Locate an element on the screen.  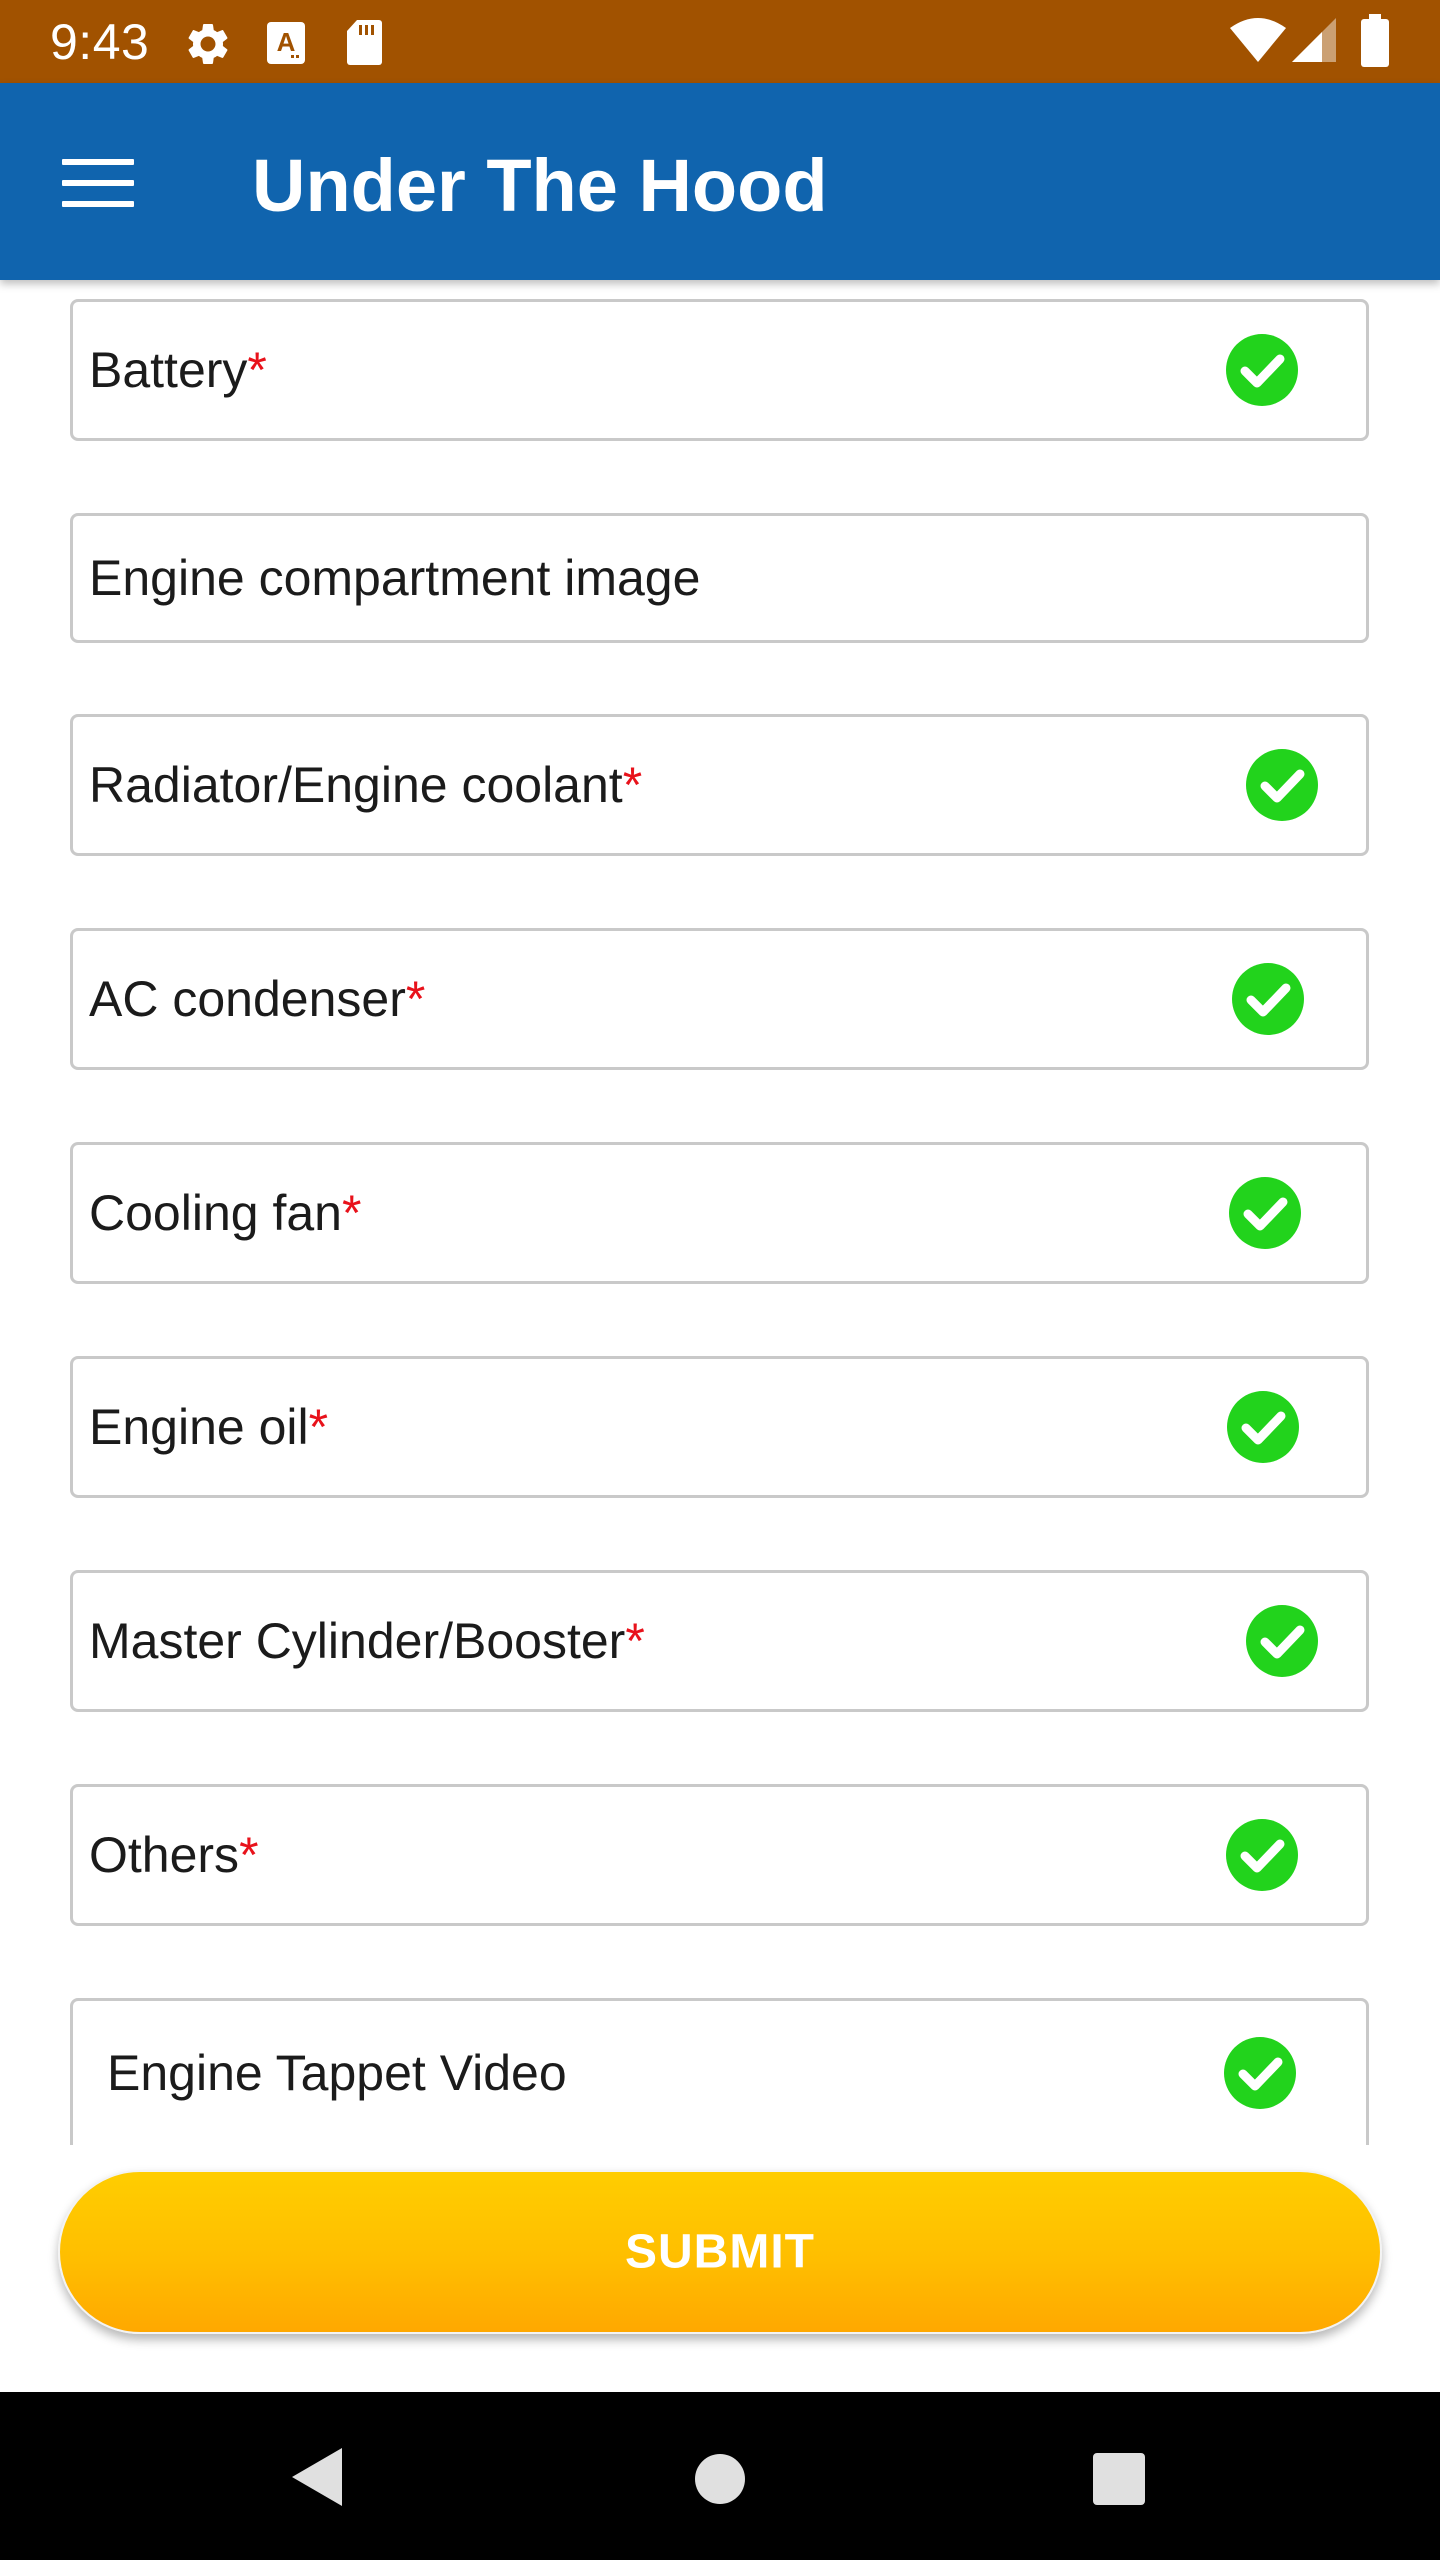
gear-icon is located at coordinates (208, 43).